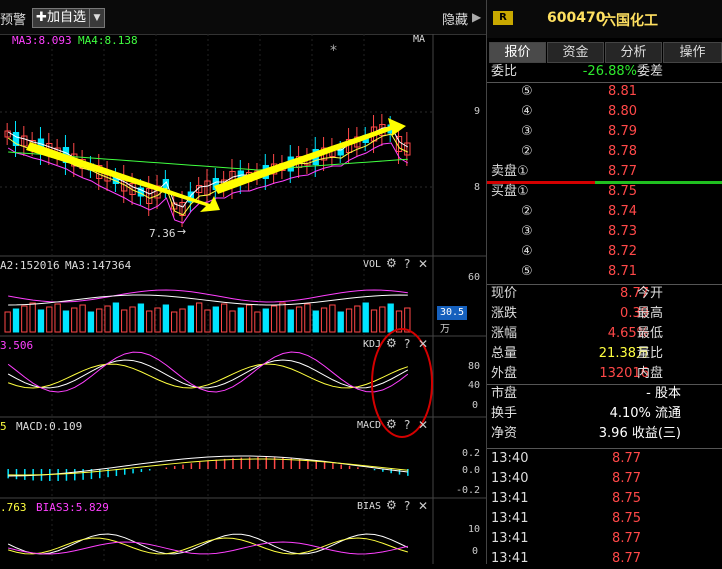  What do you see at coordinates (622, 271) in the screenshot?
I see `buy-price: 8.71` at bounding box center [622, 271].